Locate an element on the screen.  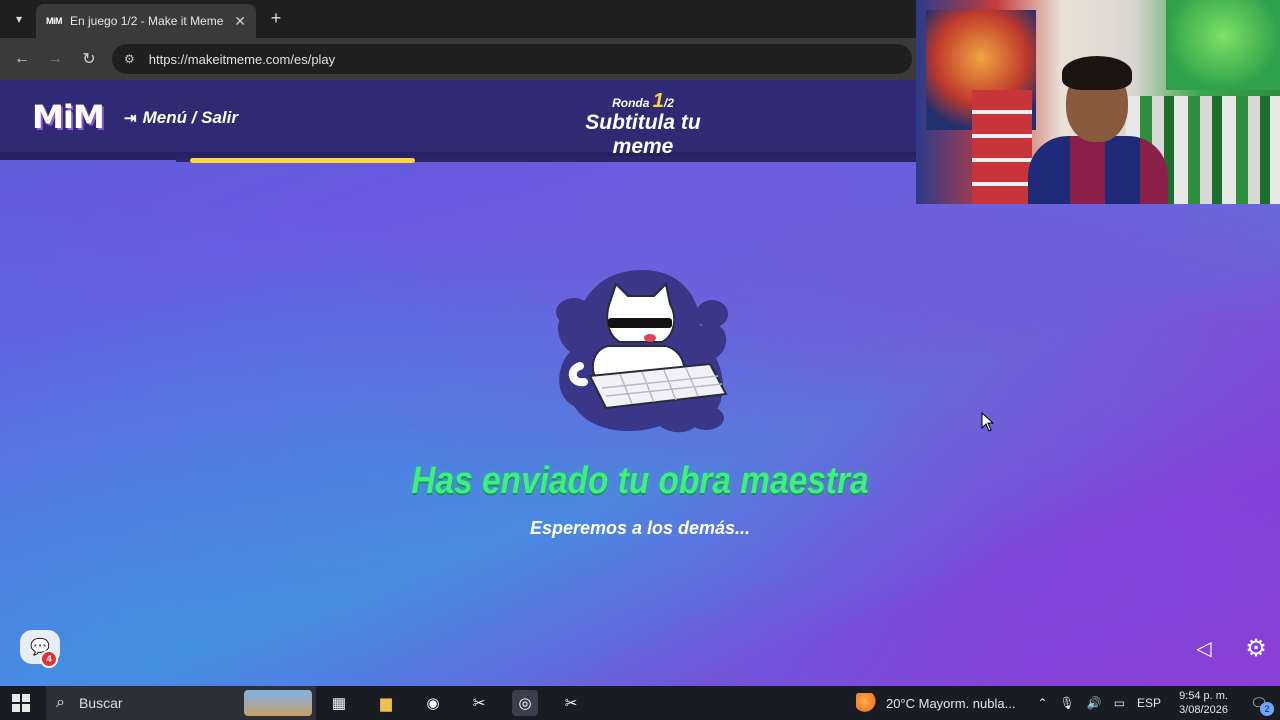
obs-icon: ◉ is located at coordinates (433, 703).